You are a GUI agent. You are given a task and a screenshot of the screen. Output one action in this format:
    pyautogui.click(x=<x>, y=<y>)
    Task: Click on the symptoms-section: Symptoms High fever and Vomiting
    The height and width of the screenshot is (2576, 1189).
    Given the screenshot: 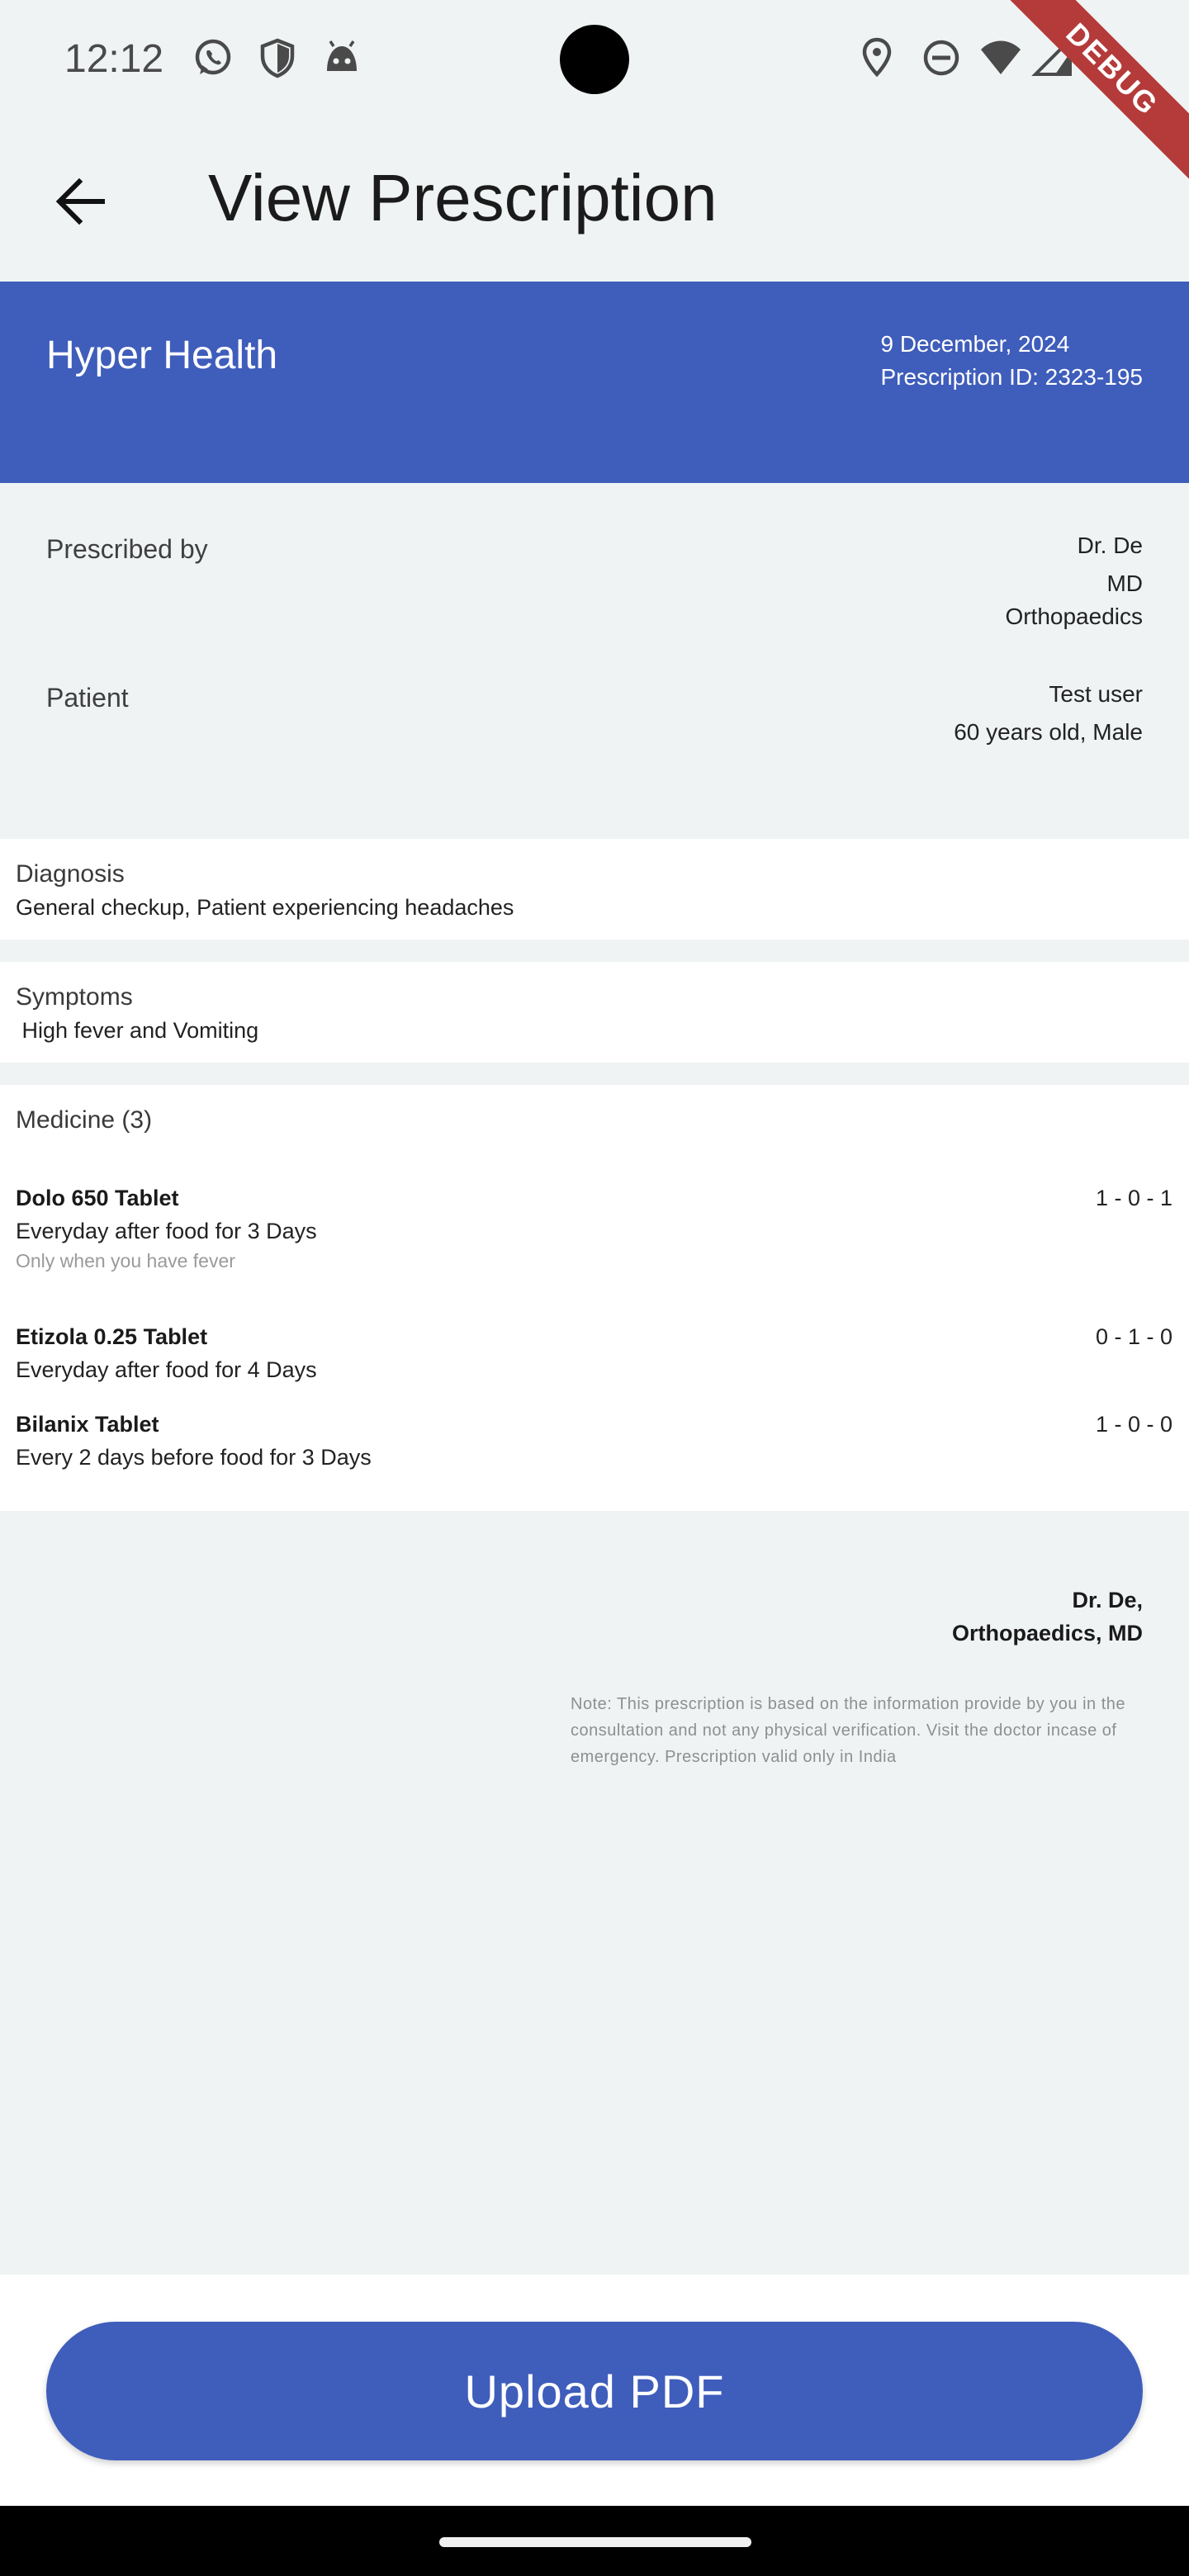 What is the action you would take?
    pyautogui.click(x=594, y=1012)
    